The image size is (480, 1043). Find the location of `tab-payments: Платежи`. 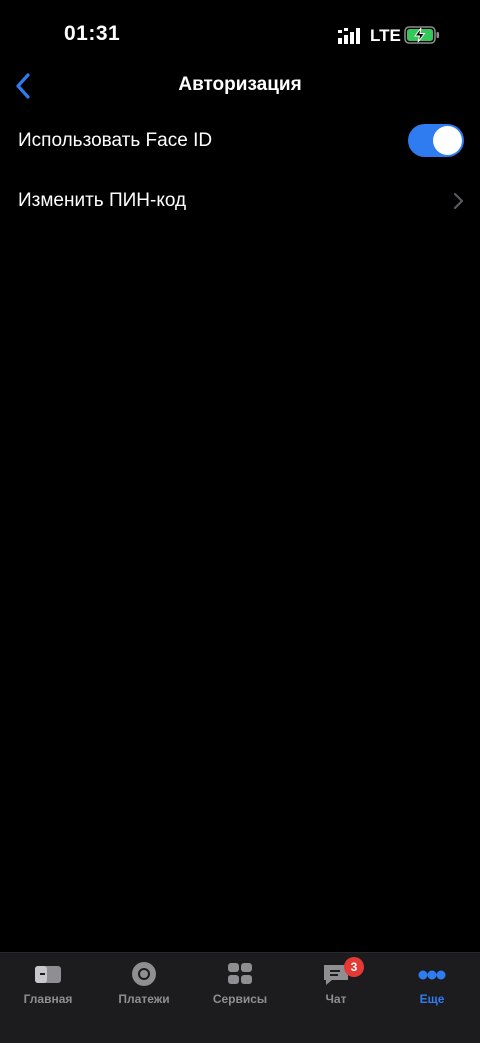

tab-payments: Платежи is located at coordinates (144, 988).